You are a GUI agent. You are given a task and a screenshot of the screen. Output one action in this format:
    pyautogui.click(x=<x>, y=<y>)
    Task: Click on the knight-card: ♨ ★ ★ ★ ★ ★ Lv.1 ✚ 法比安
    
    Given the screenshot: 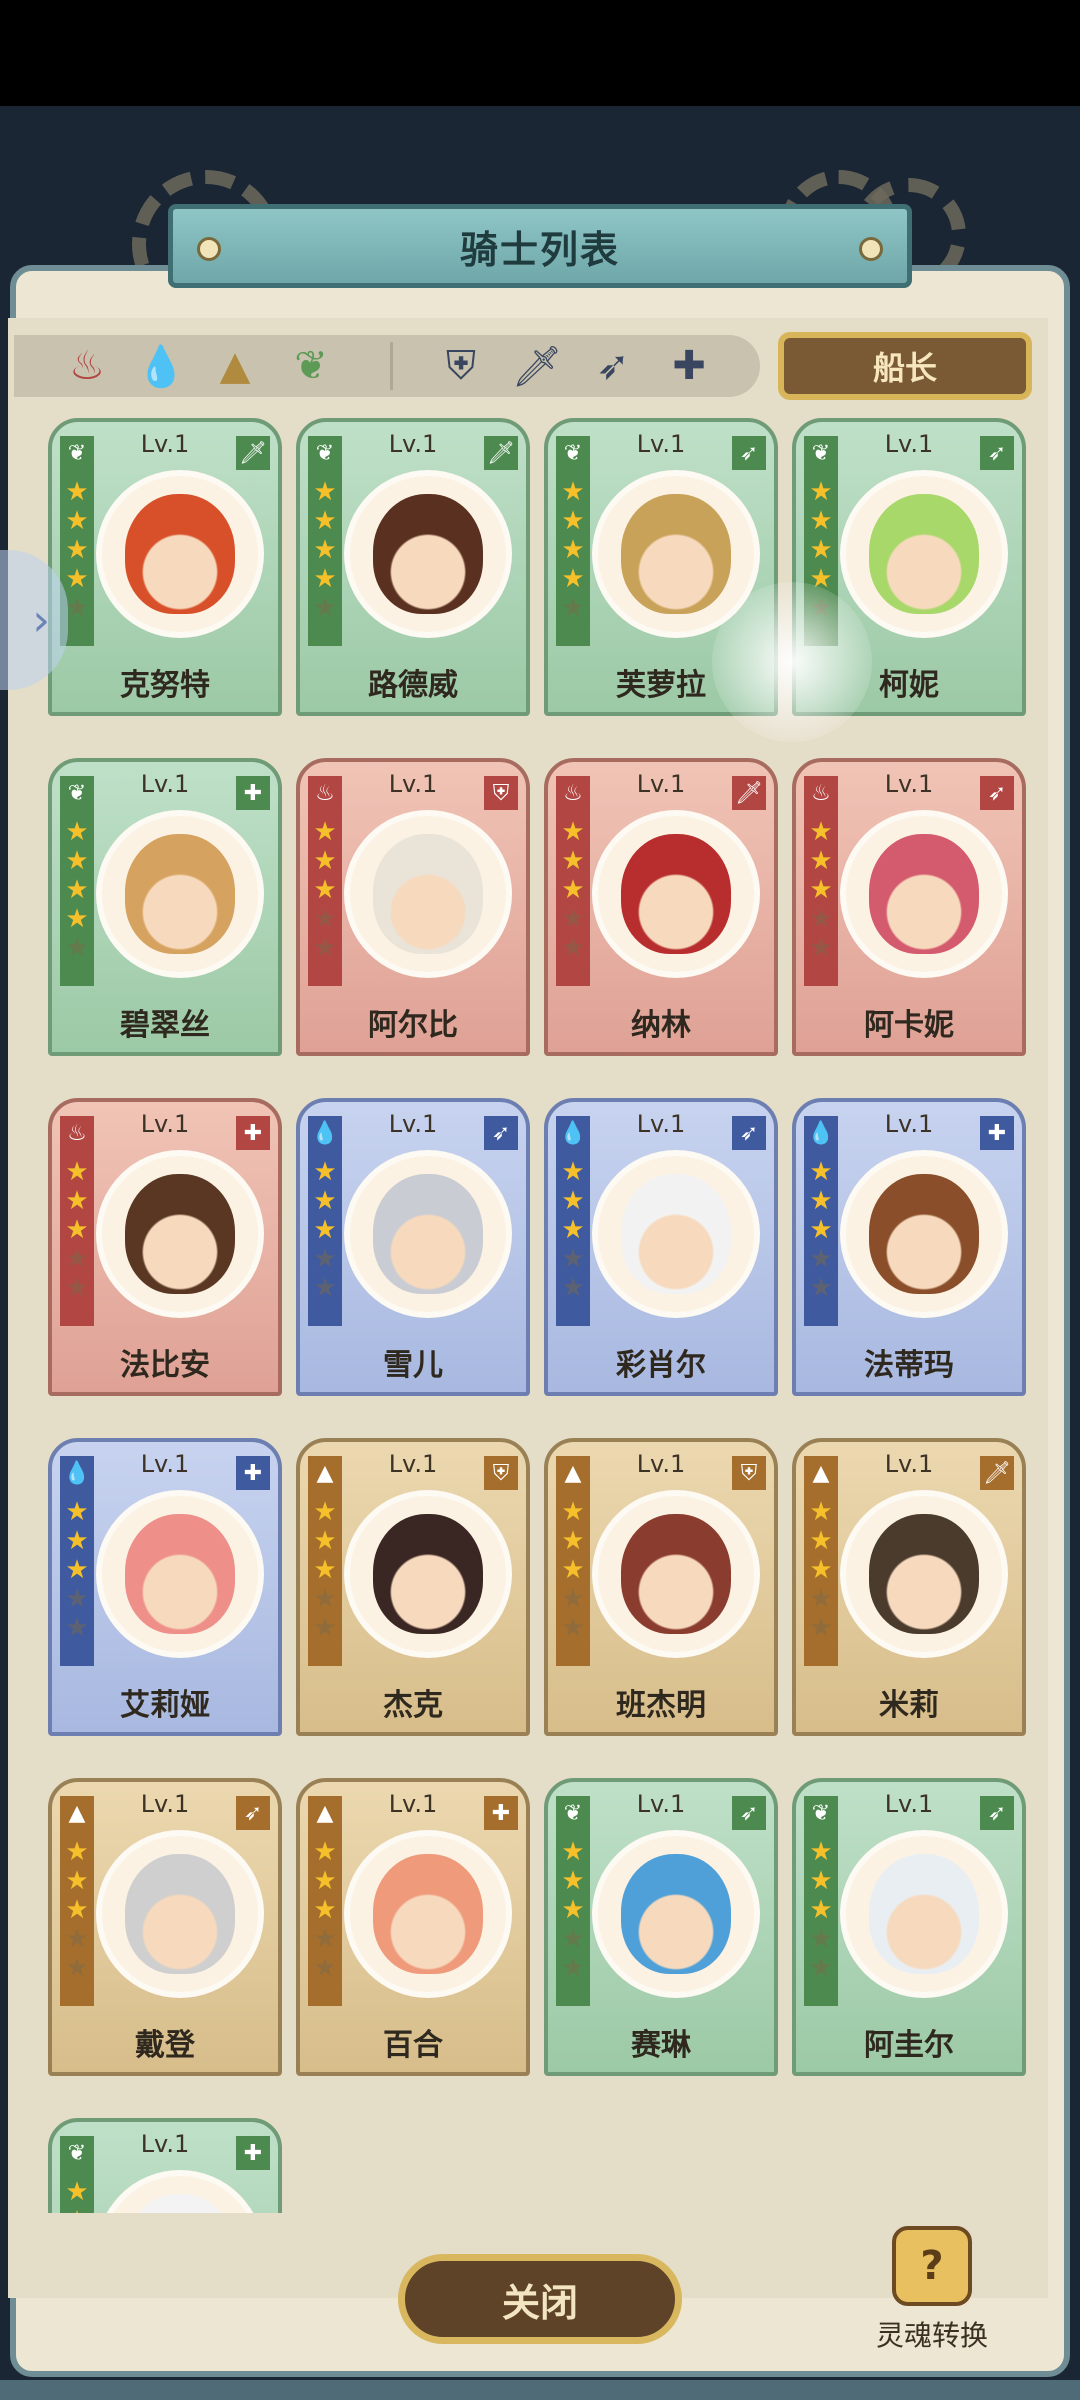 What is the action you would take?
    pyautogui.click(x=165, y=1247)
    